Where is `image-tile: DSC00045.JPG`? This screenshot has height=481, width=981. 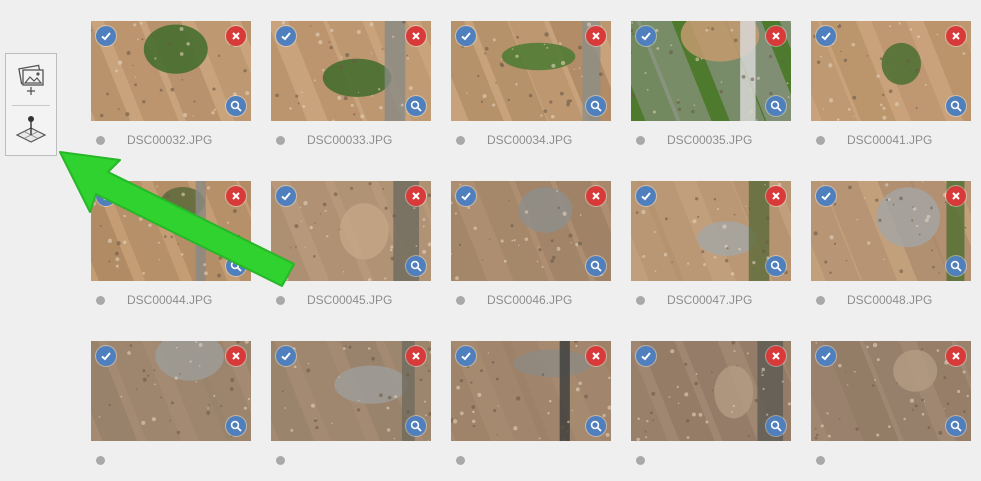 image-tile: DSC00045.JPG is located at coordinates (351, 251).